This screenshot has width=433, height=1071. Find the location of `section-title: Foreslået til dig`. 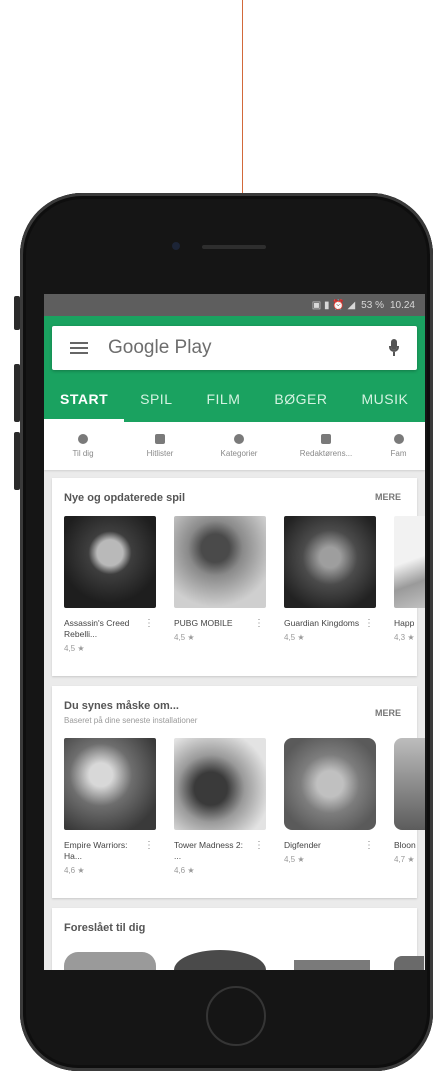

section-title: Foreslået til dig is located at coordinates (105, 928).